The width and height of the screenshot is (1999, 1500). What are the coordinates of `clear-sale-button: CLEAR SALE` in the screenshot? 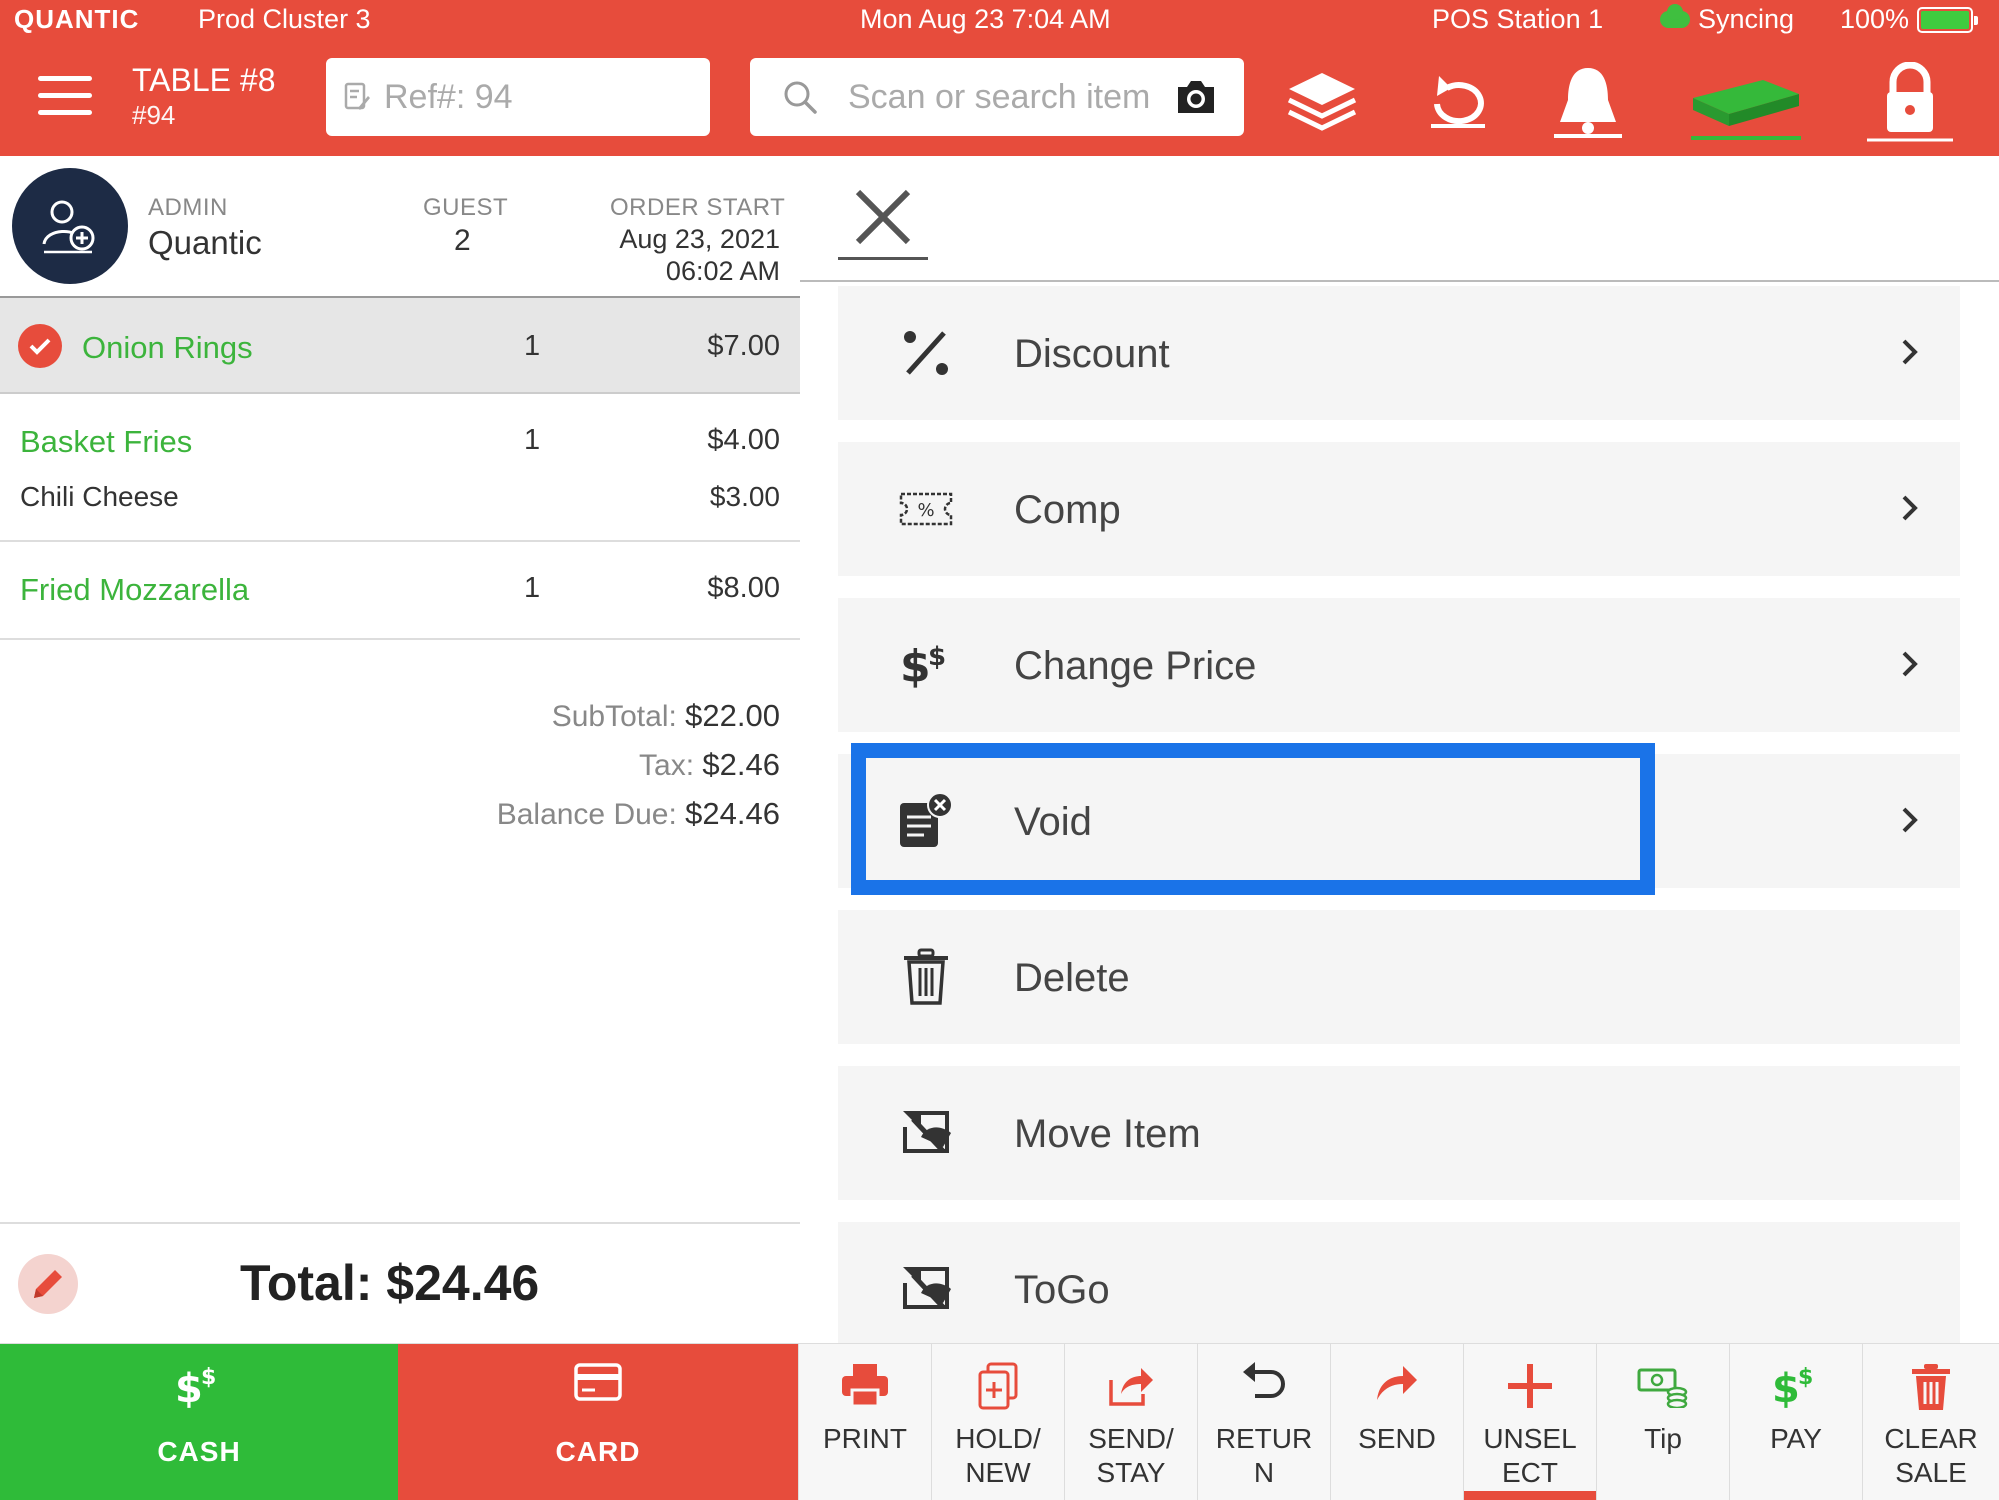 It's located at (1930, 1422).